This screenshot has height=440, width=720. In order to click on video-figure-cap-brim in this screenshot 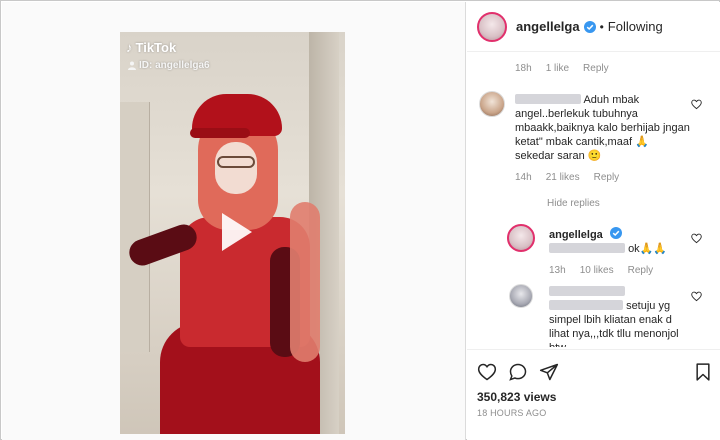, I will do `click(220, 133)`.